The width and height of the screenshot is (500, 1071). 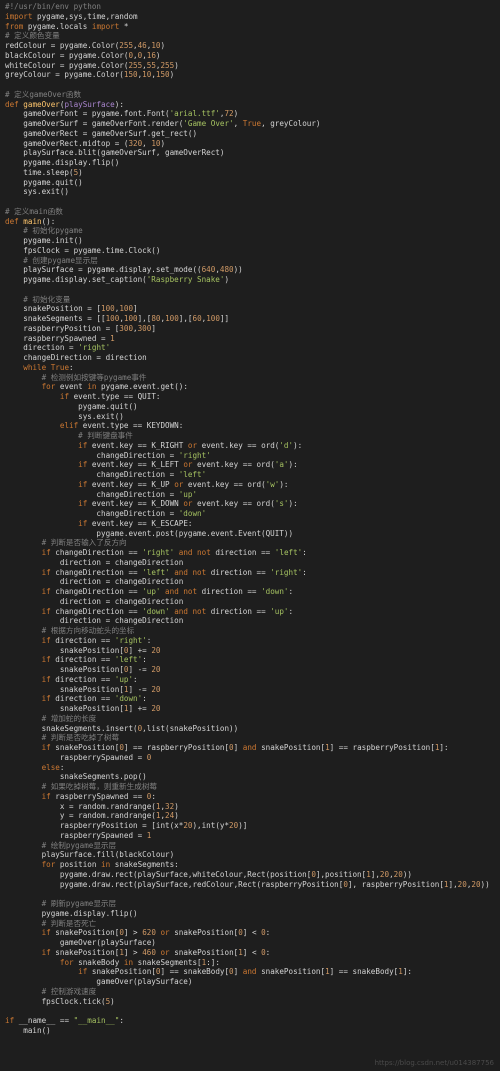 I want to click on code-token-plain: pygame.event.get():, so click(x=142, y=387).